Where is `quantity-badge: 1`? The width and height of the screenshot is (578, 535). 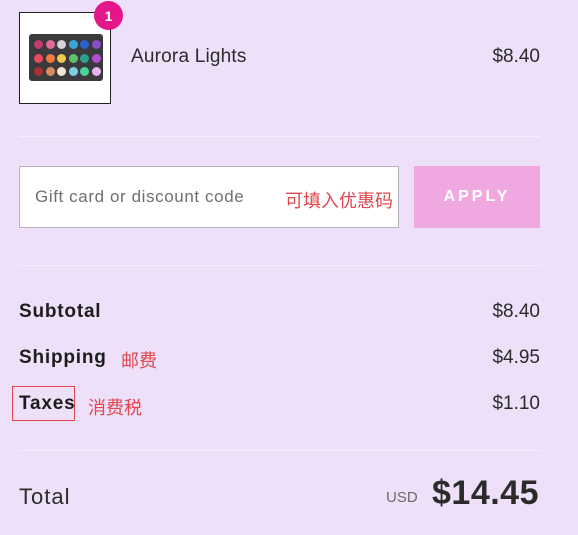
quantity-badge: 1 is located at coordinates (108, 15).